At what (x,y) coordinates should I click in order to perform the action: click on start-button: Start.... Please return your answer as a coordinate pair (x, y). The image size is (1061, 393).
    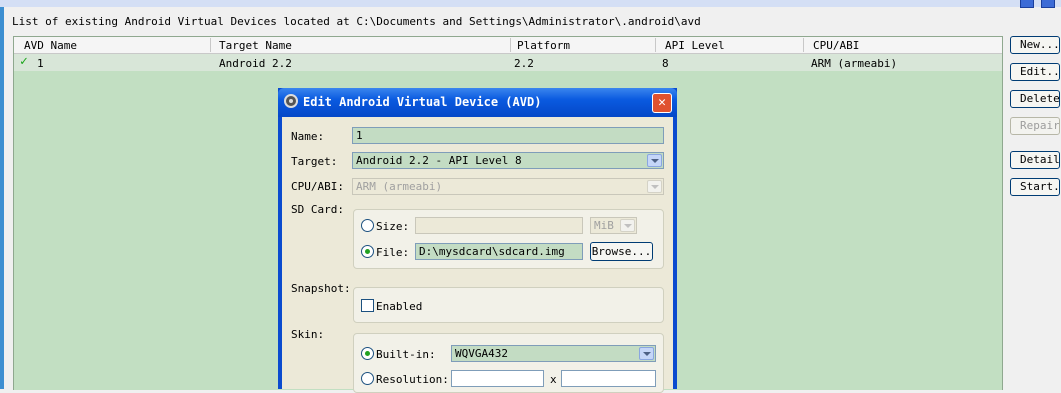
    Looking at the image, I should click on (1035, 187).